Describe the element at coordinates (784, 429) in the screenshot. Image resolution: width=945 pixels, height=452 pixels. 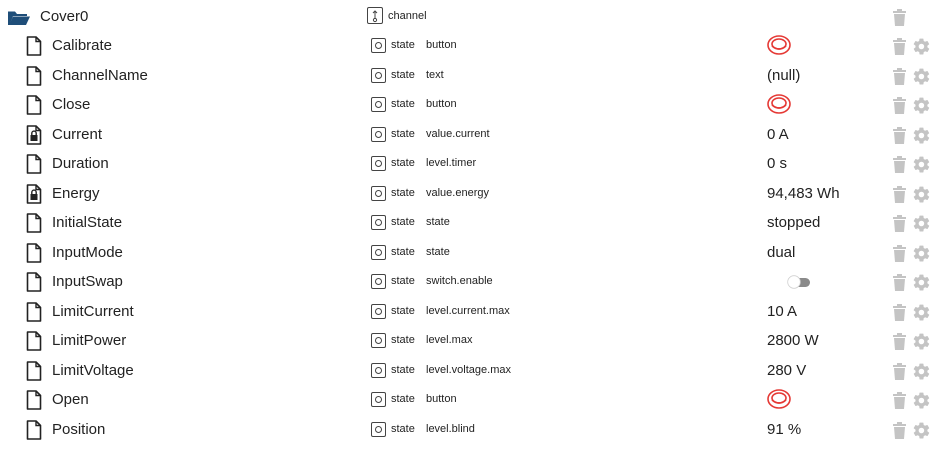
I see `state-value: 91 %` at that location.